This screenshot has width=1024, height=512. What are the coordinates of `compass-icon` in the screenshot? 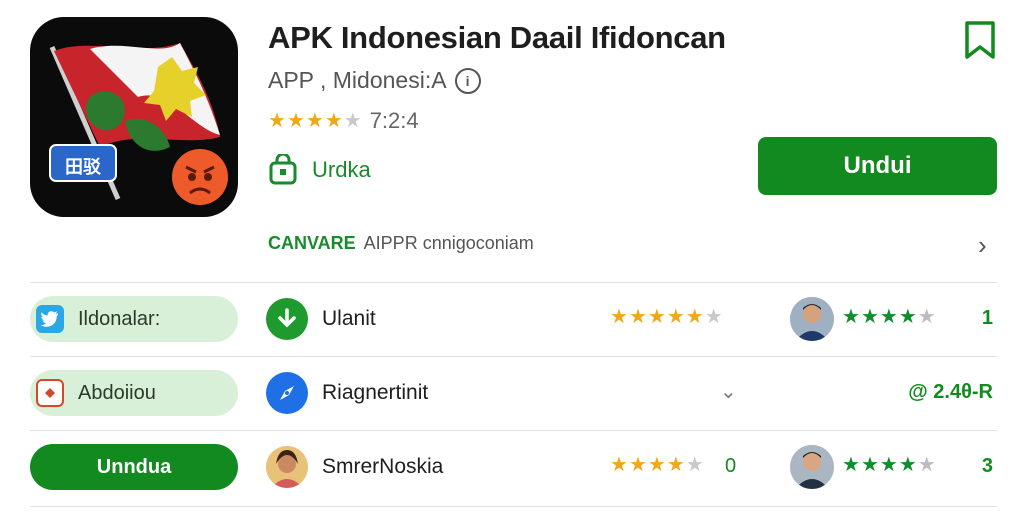 It's located at (287, 393).